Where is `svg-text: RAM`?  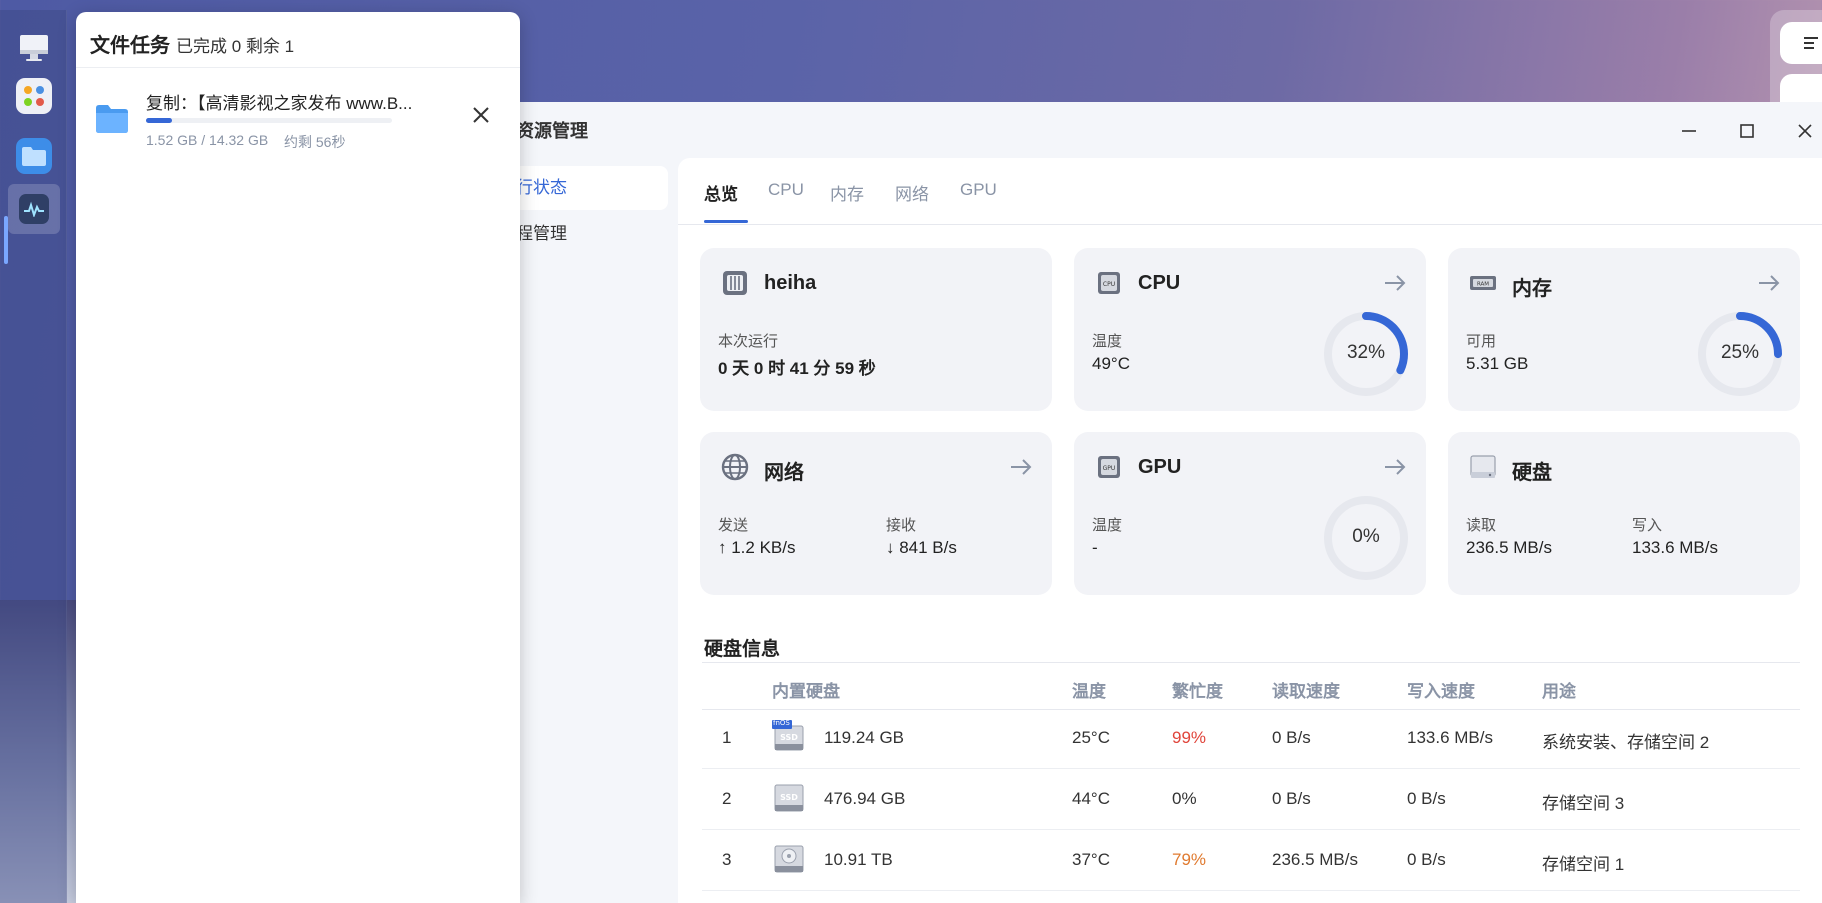
svg-text: RAM is located at coordinates (1483, 285).